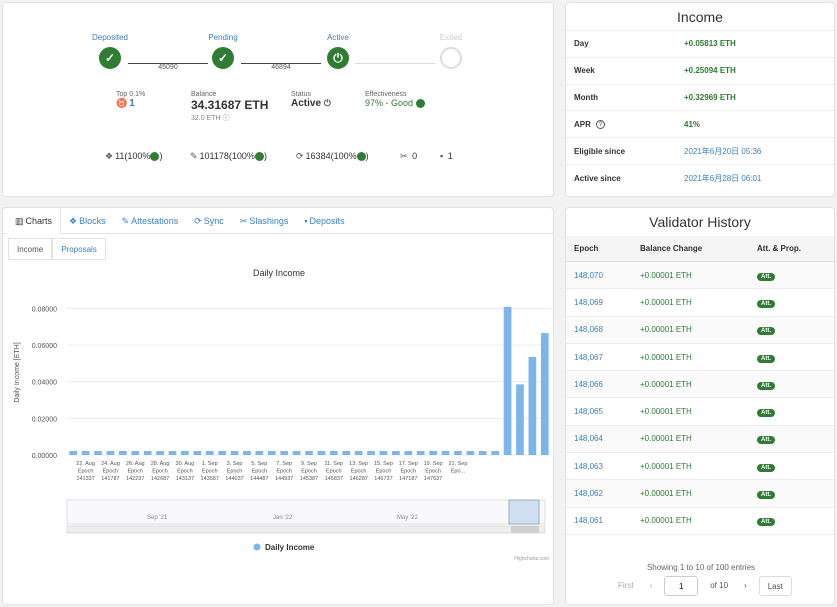 The height and width of the screenshot is (607, 837). What do you see at coordinates (259, 464) in the screenshot?
I see `x-tick-label: 5. Sep` at bounding box center [259, 464].